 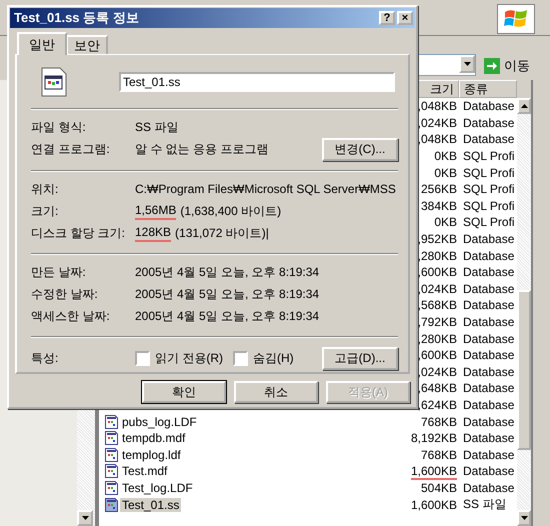 What do you see at coordinates (156, 127) in the screenshot?
I see `field-value: SS 파일` at bounding box center [156, 127].